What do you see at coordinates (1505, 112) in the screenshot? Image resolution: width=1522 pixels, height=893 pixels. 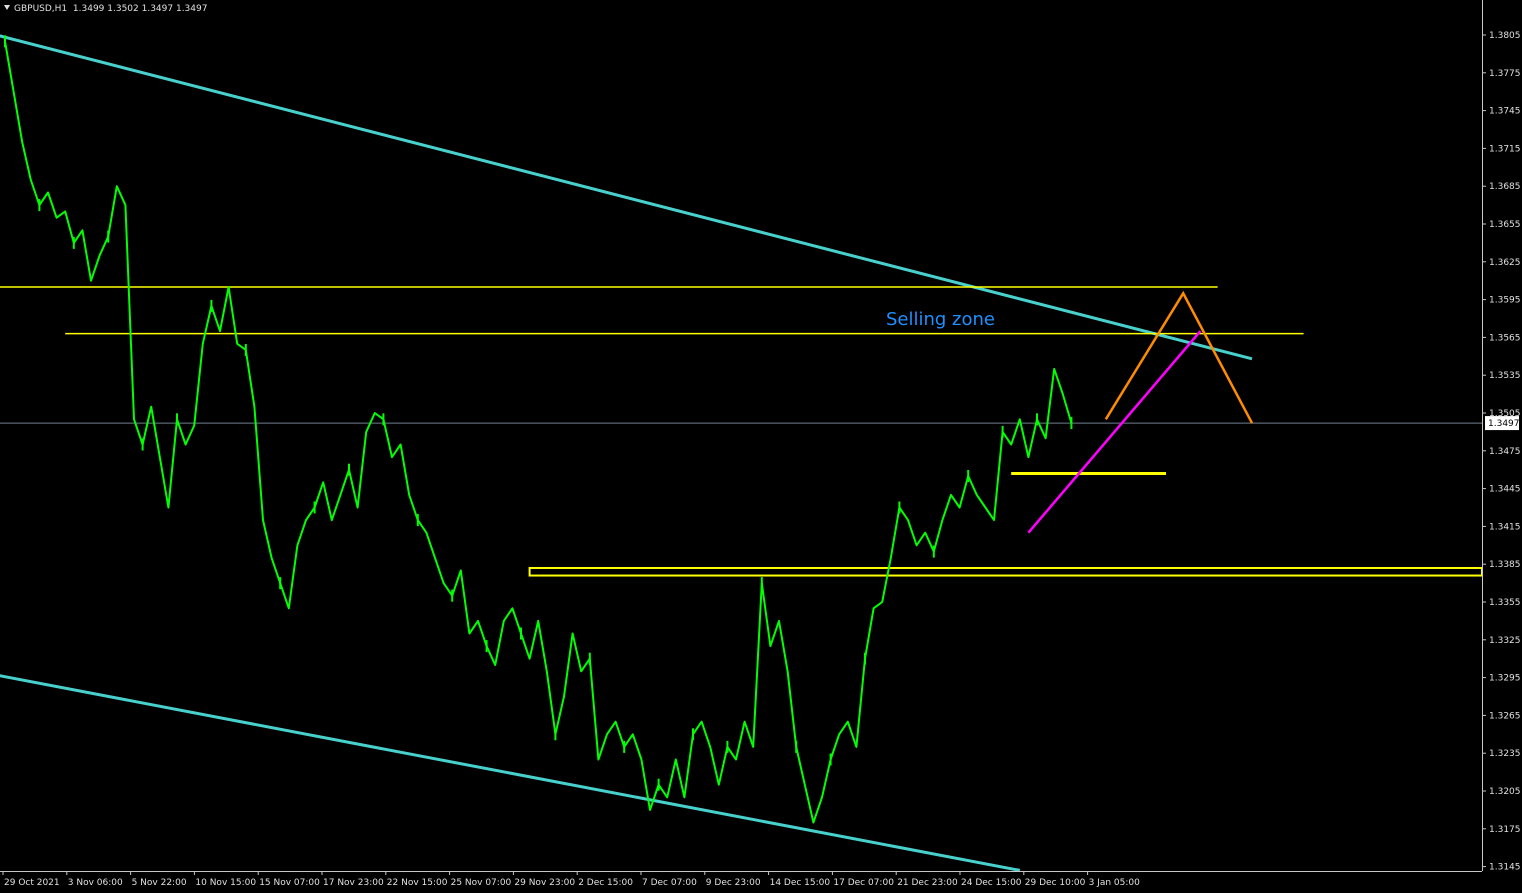 I see `y-tick-label: 1.3745` at bounding box center [1505, 112].